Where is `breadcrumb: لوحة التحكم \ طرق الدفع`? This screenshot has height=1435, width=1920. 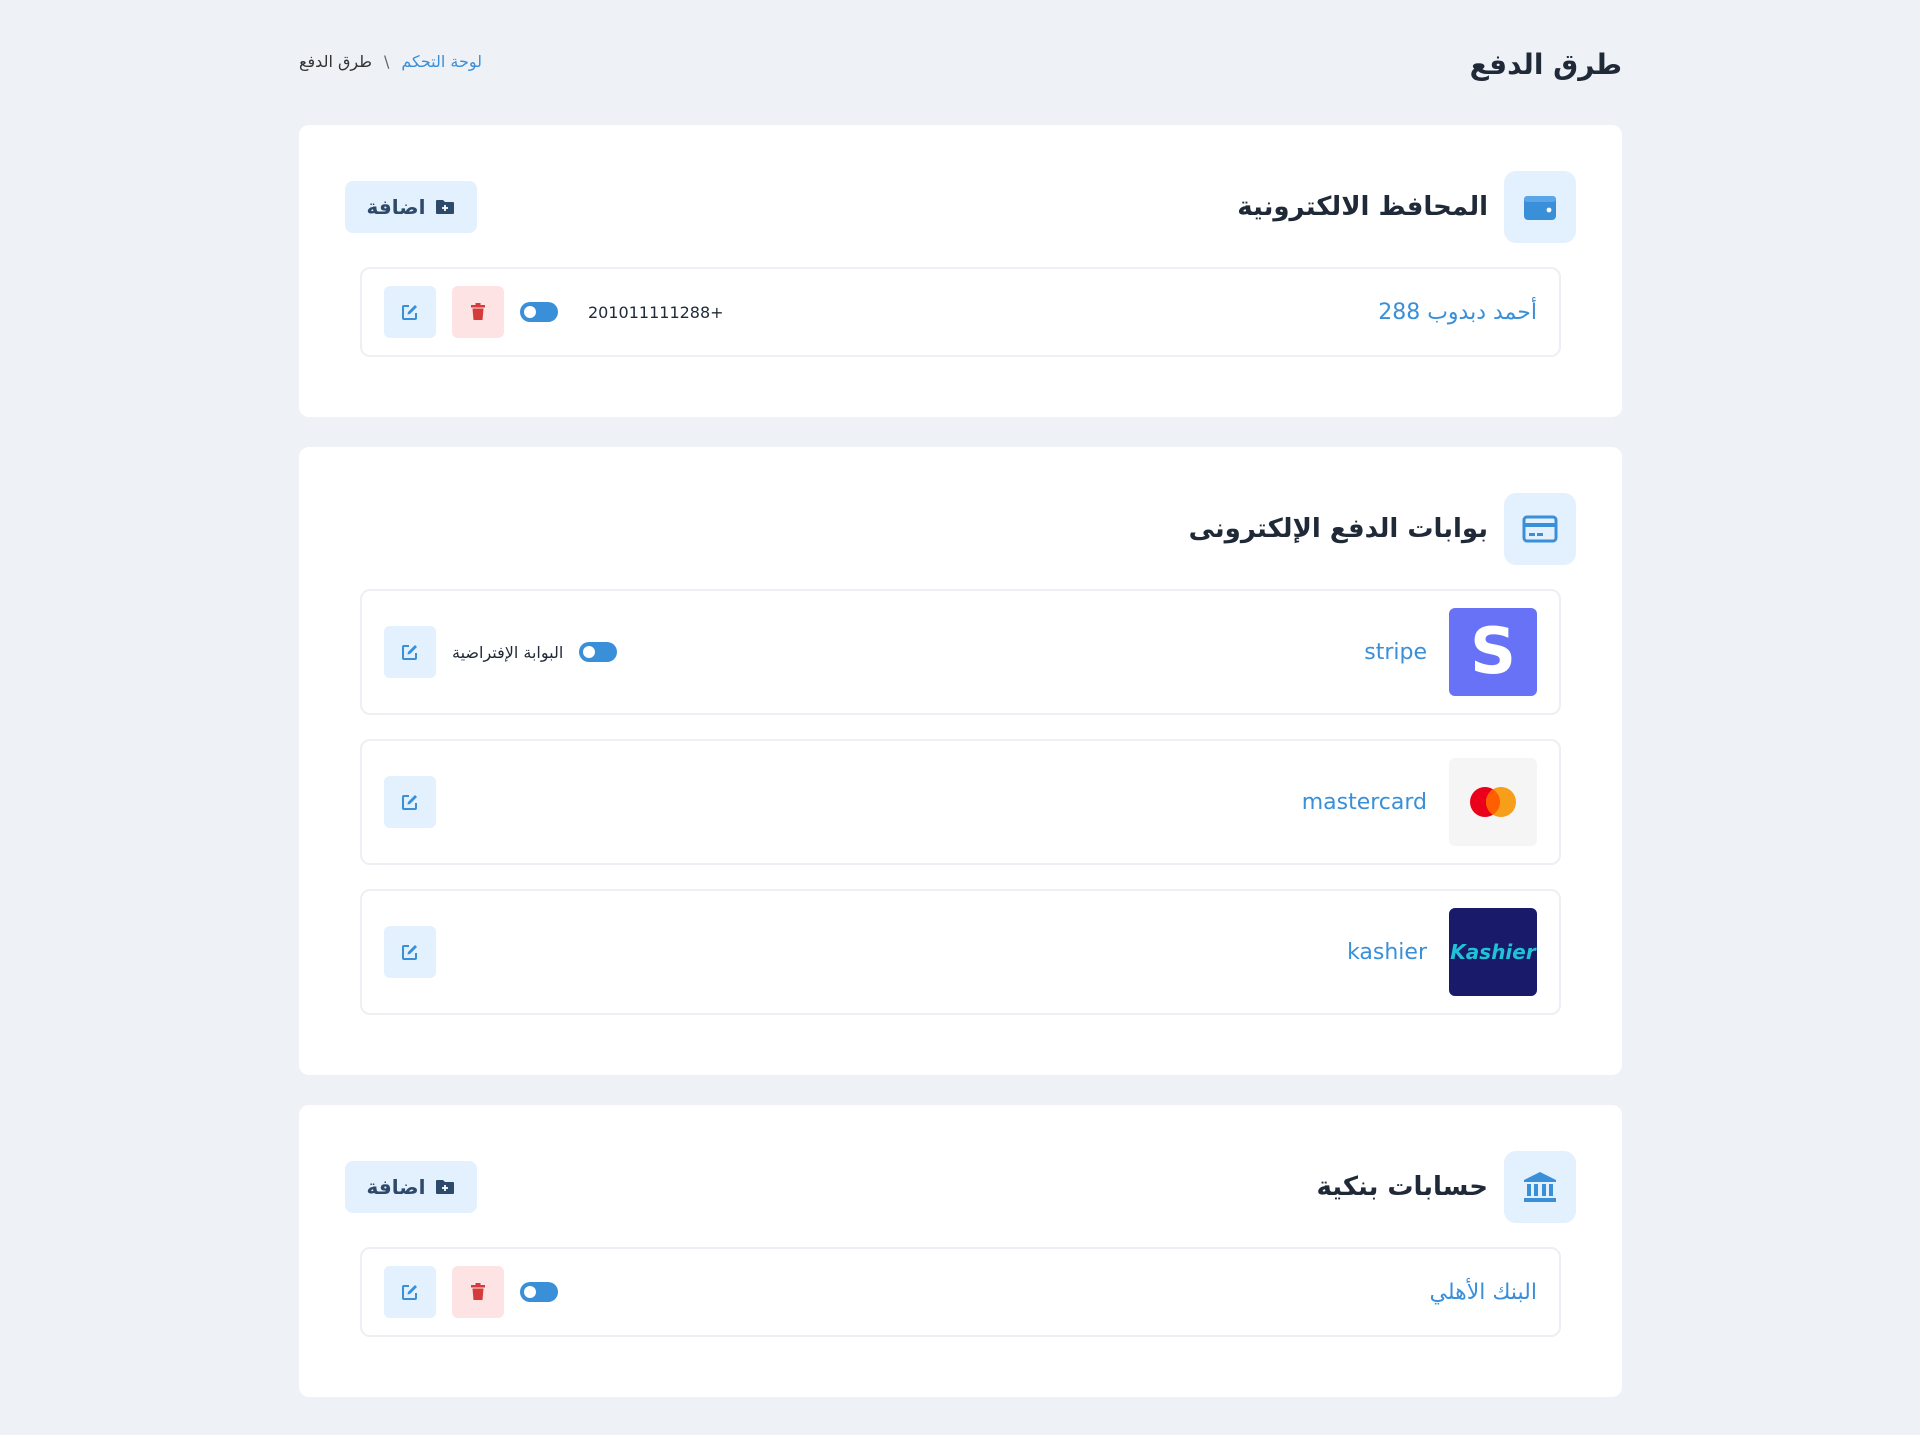
breadcrumb: لوحة التحكم \ طرق الدفع is located at coordinates (390, 61).